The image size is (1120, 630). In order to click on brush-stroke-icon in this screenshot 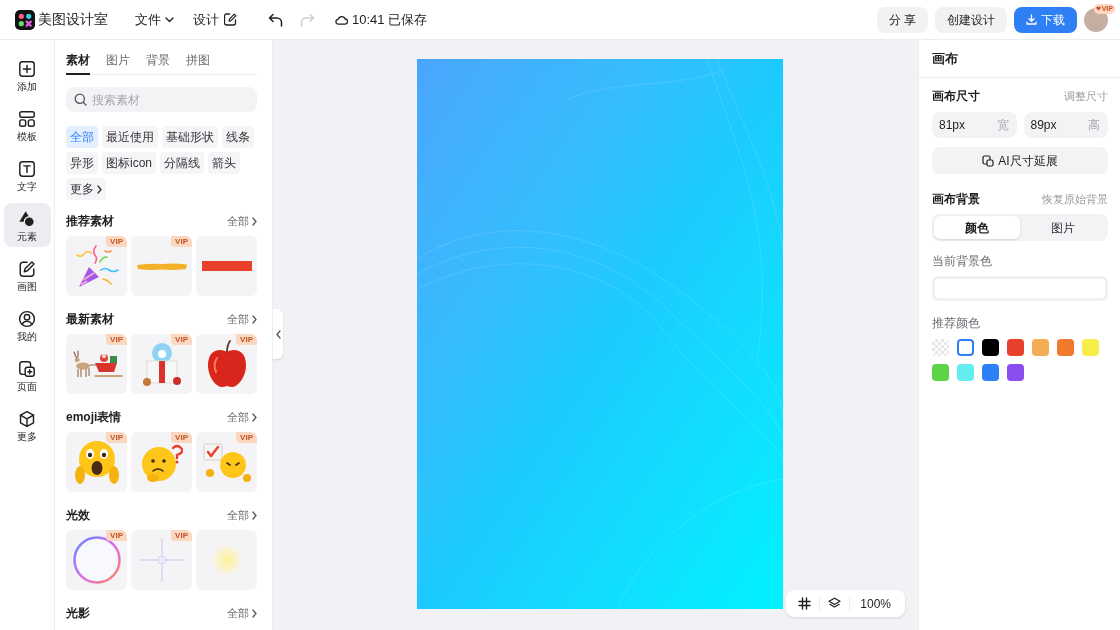, I will do `click(161, 266)`.